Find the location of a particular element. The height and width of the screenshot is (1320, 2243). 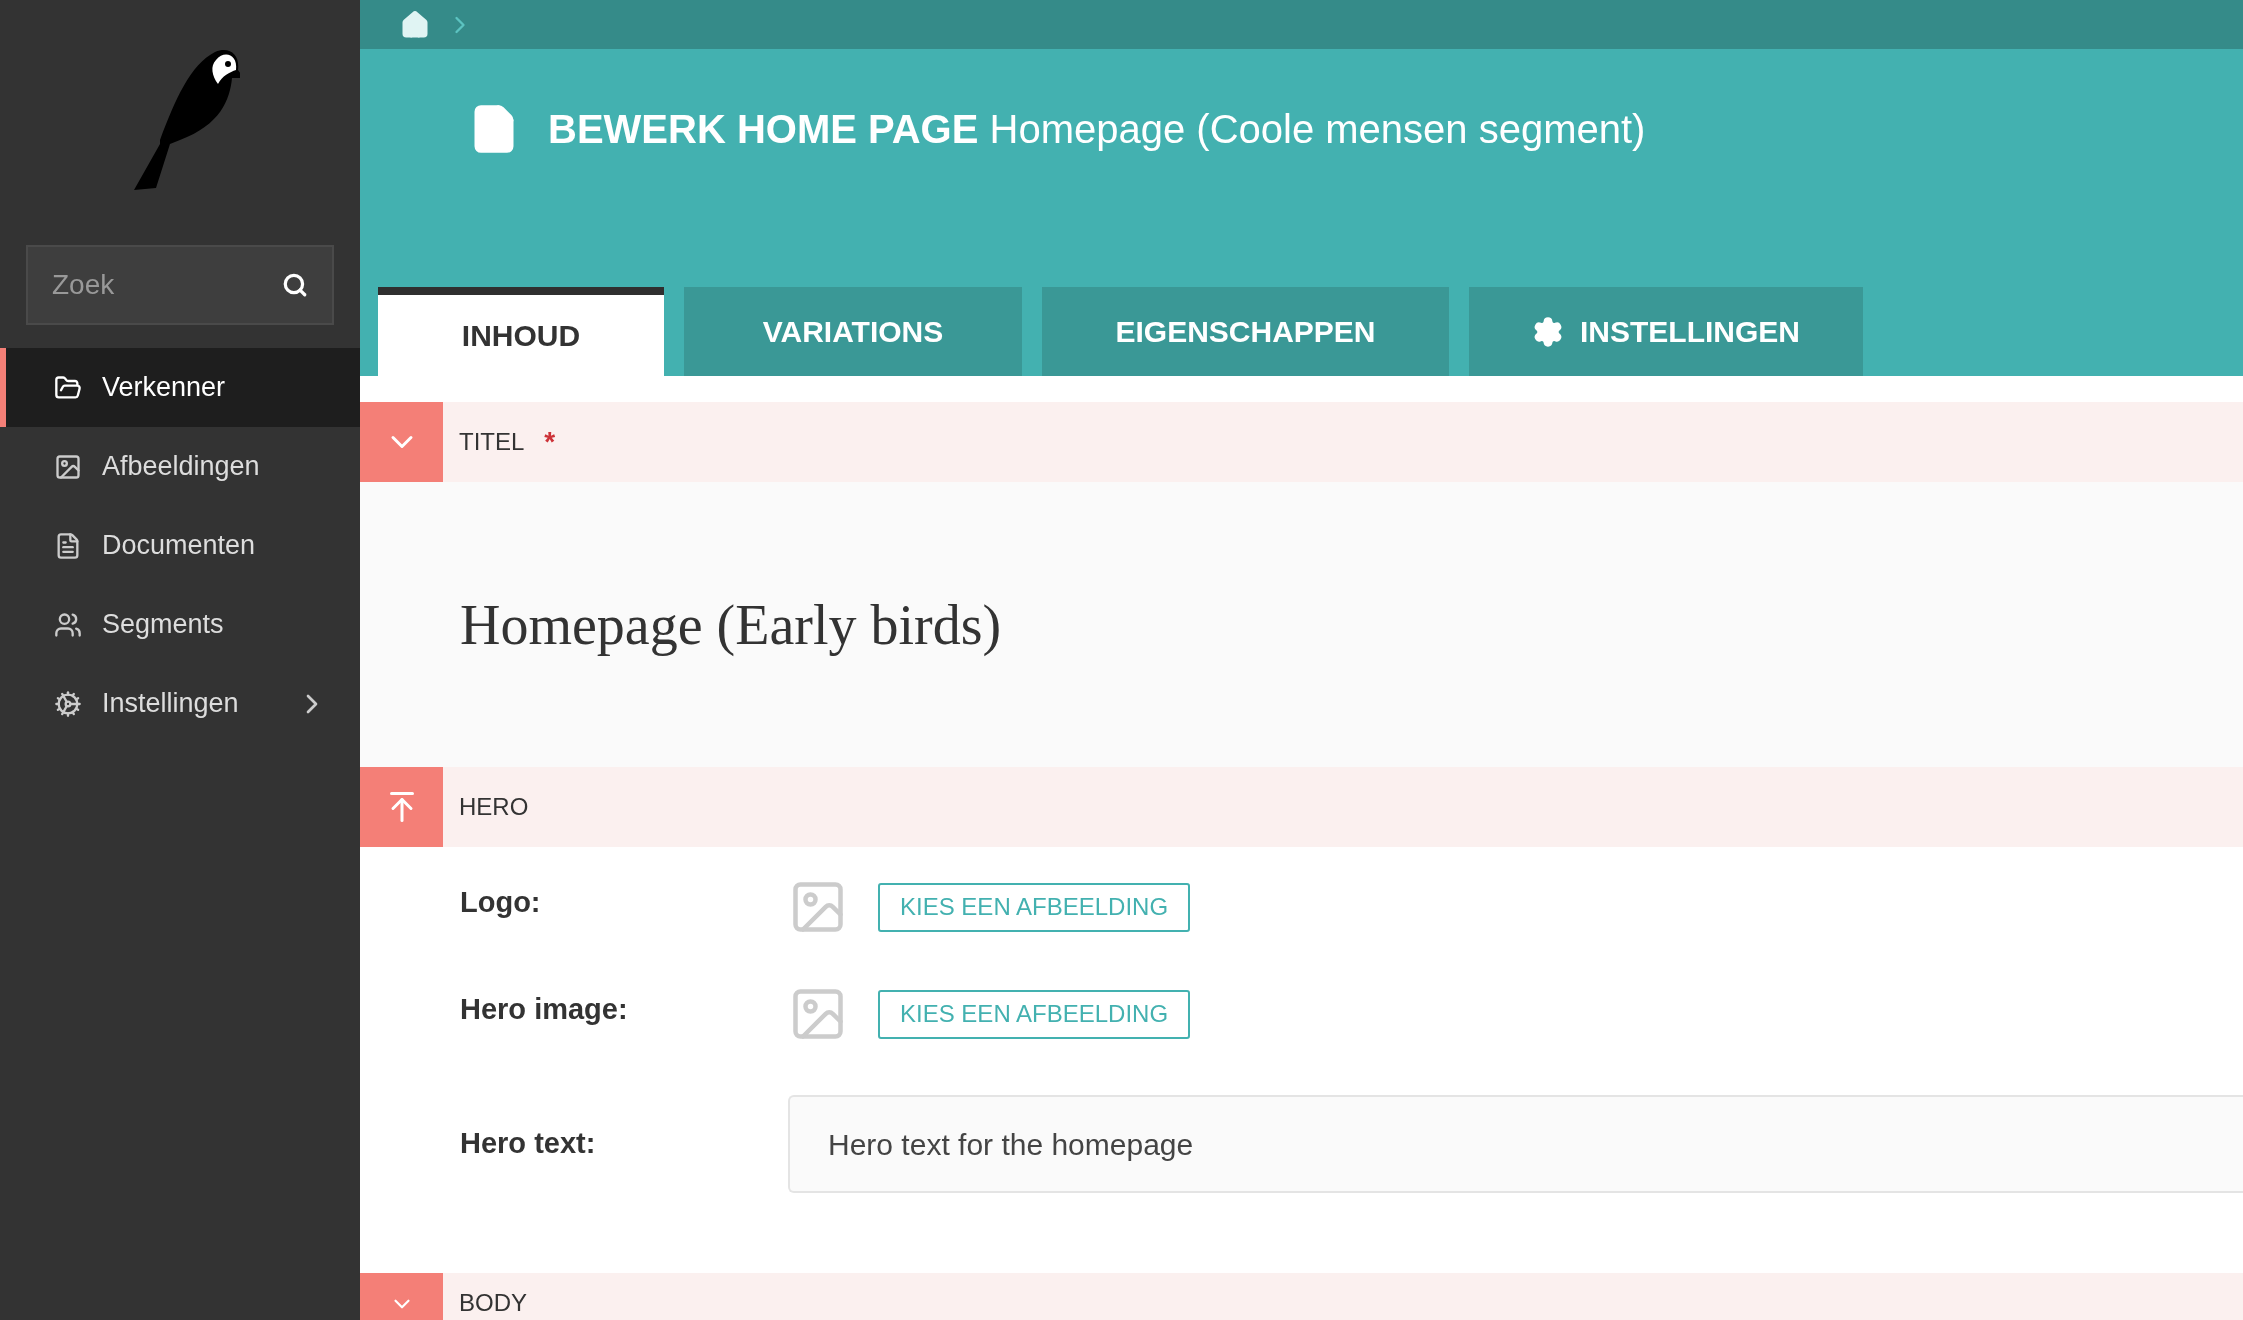

page-title: BEWERK HOME PAGE Homepage (Coole mensen segment) is located at coordinates (1097, 129).